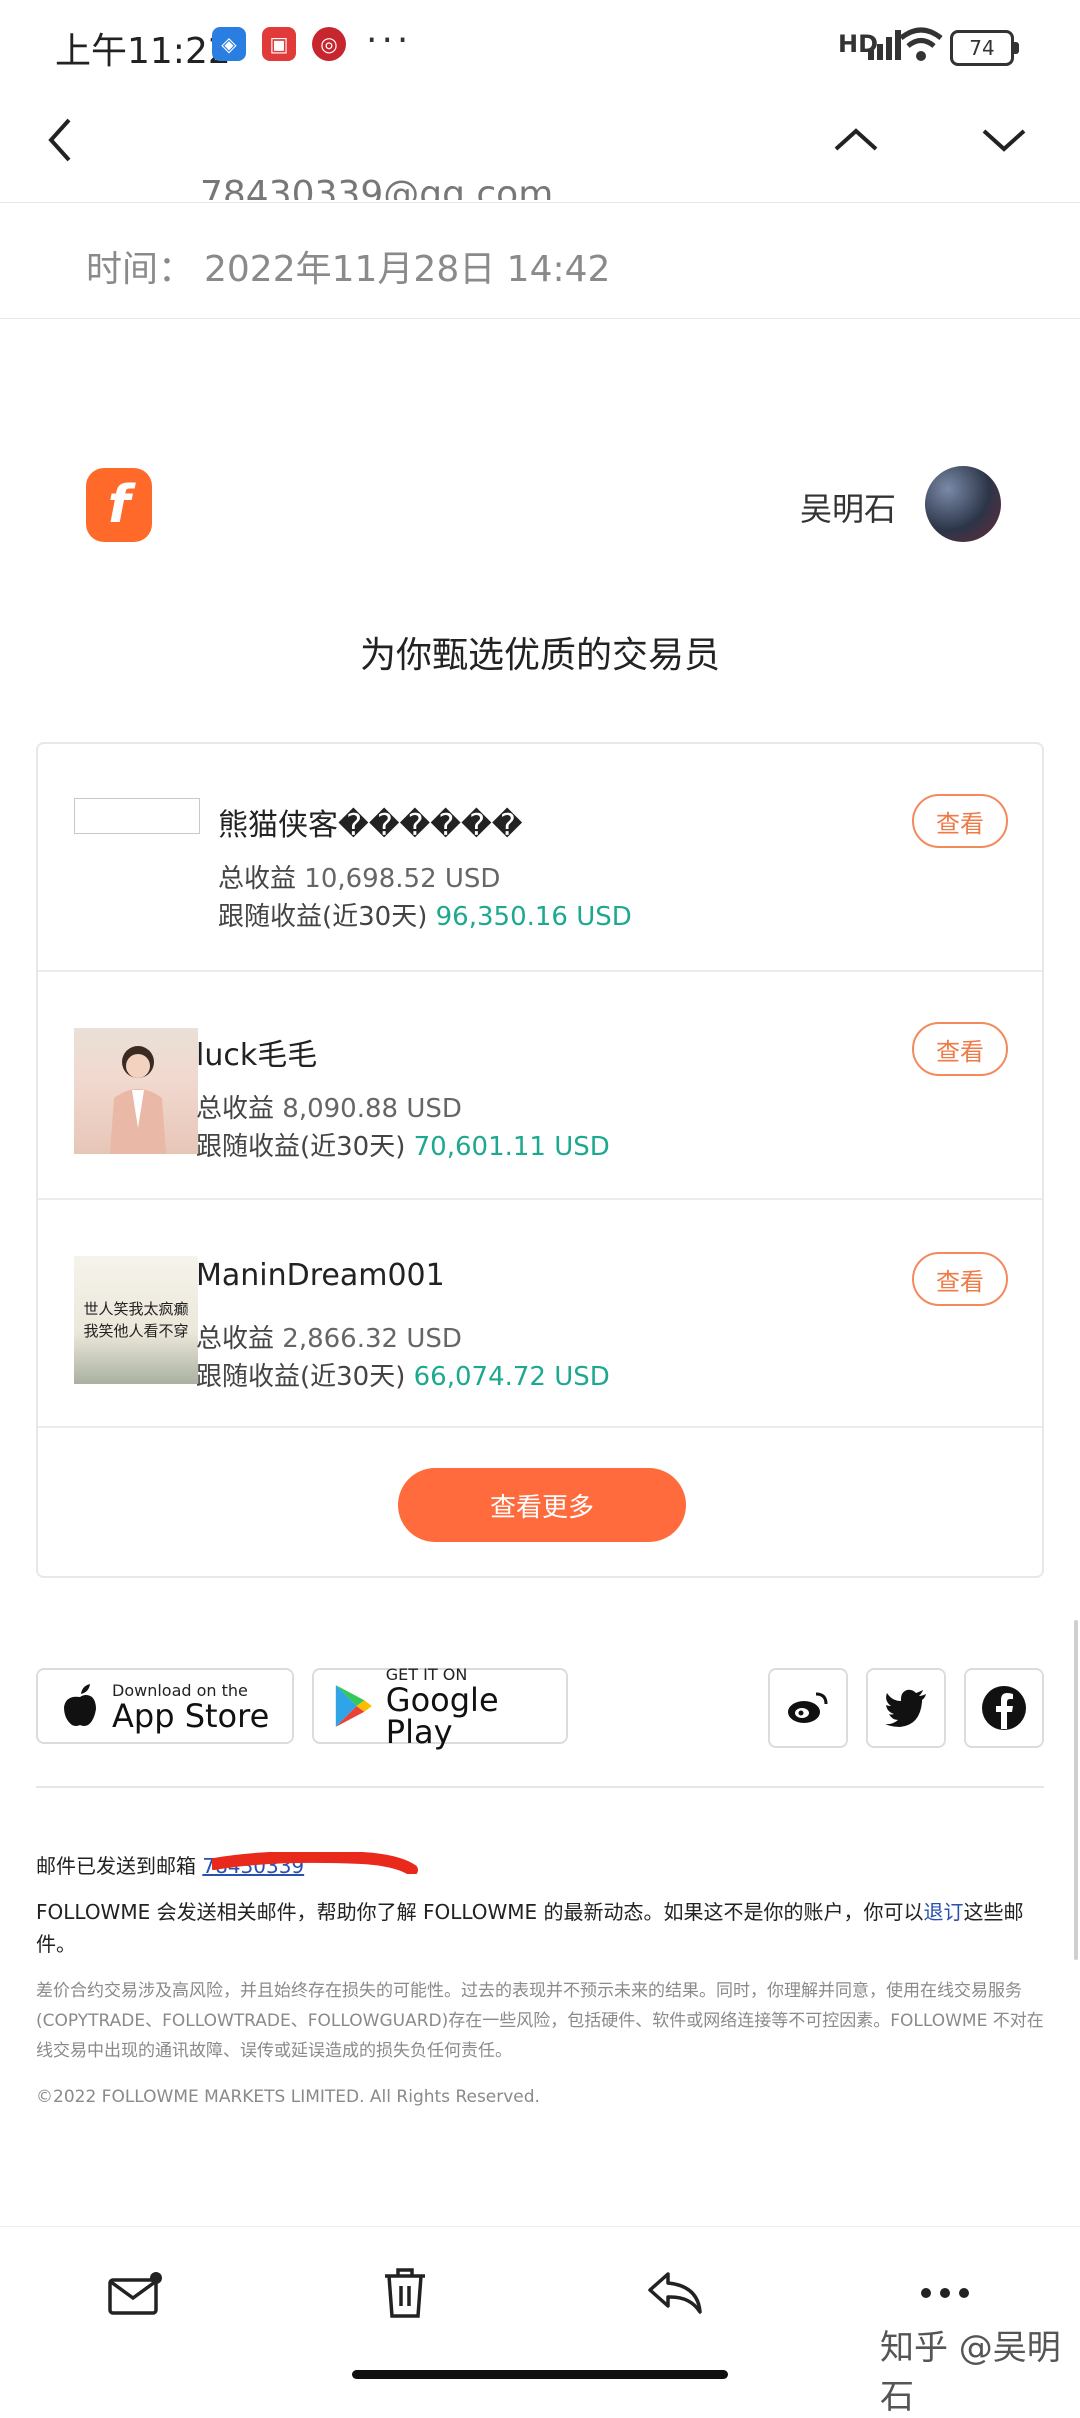 The width and height of the screenshot is (1080, 2418). I want to click on reply-button, so click(675, 2293).